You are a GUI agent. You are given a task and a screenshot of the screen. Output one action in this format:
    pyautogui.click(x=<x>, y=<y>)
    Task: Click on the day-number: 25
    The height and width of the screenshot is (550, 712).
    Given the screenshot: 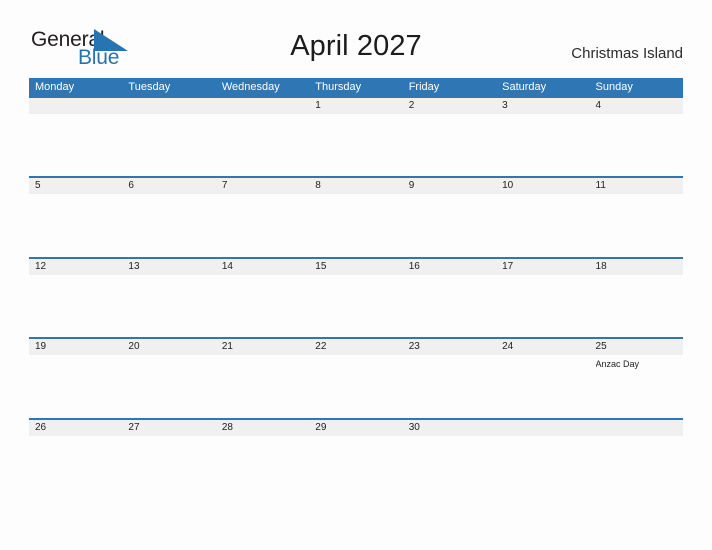 What is the action you would take?
    pyautogui.click(x=601, y=346)
    